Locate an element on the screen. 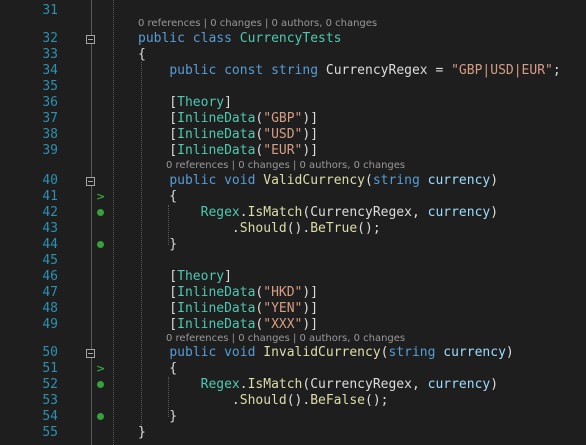 This screenshot has width=586, height=445. code-text: [InlineData("GBP")] is located at coordinates (228, 118).